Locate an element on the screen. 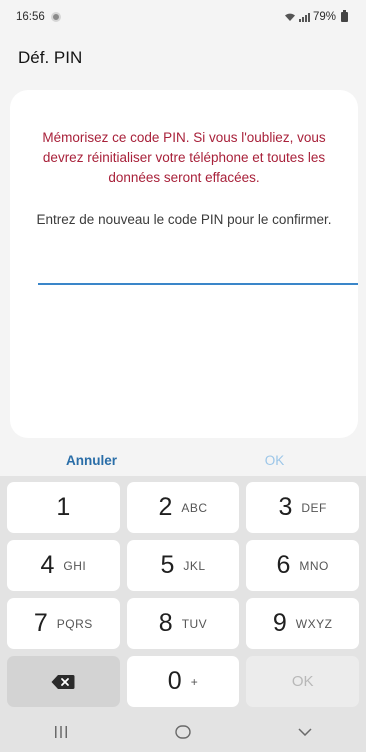 This screenshot has height=752, width=366. key-digit: 9 is located at coordinates (279, 623).